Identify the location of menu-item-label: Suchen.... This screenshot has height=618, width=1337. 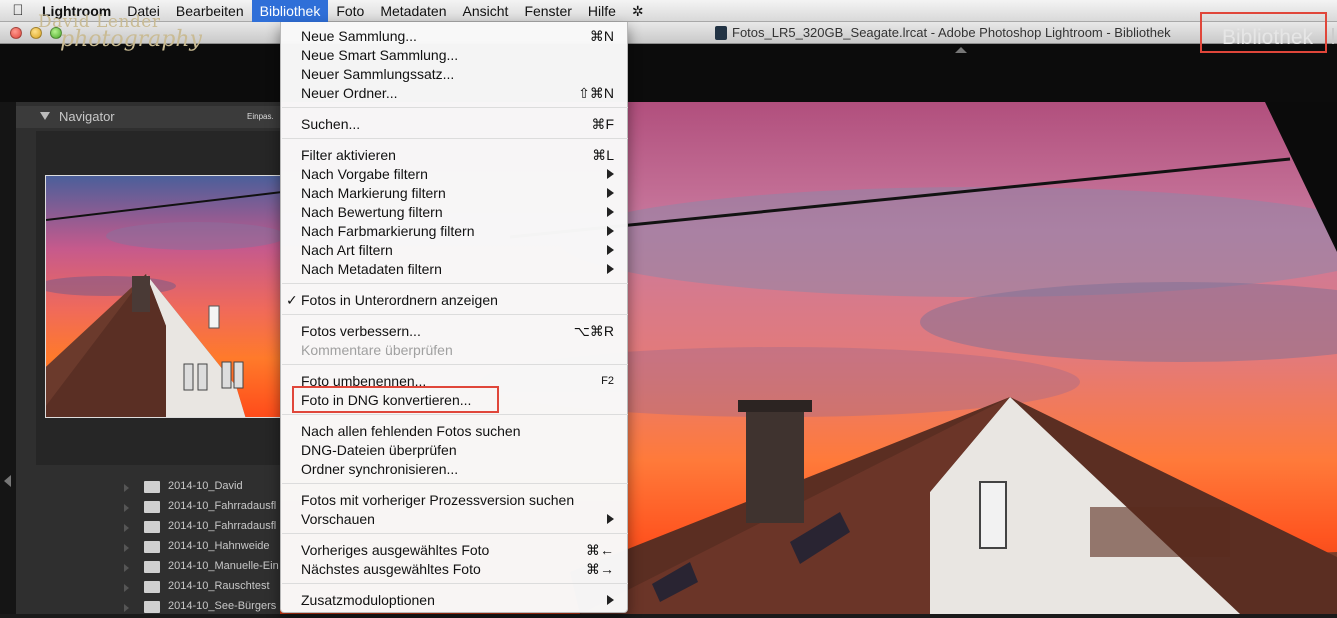
(331, 124).